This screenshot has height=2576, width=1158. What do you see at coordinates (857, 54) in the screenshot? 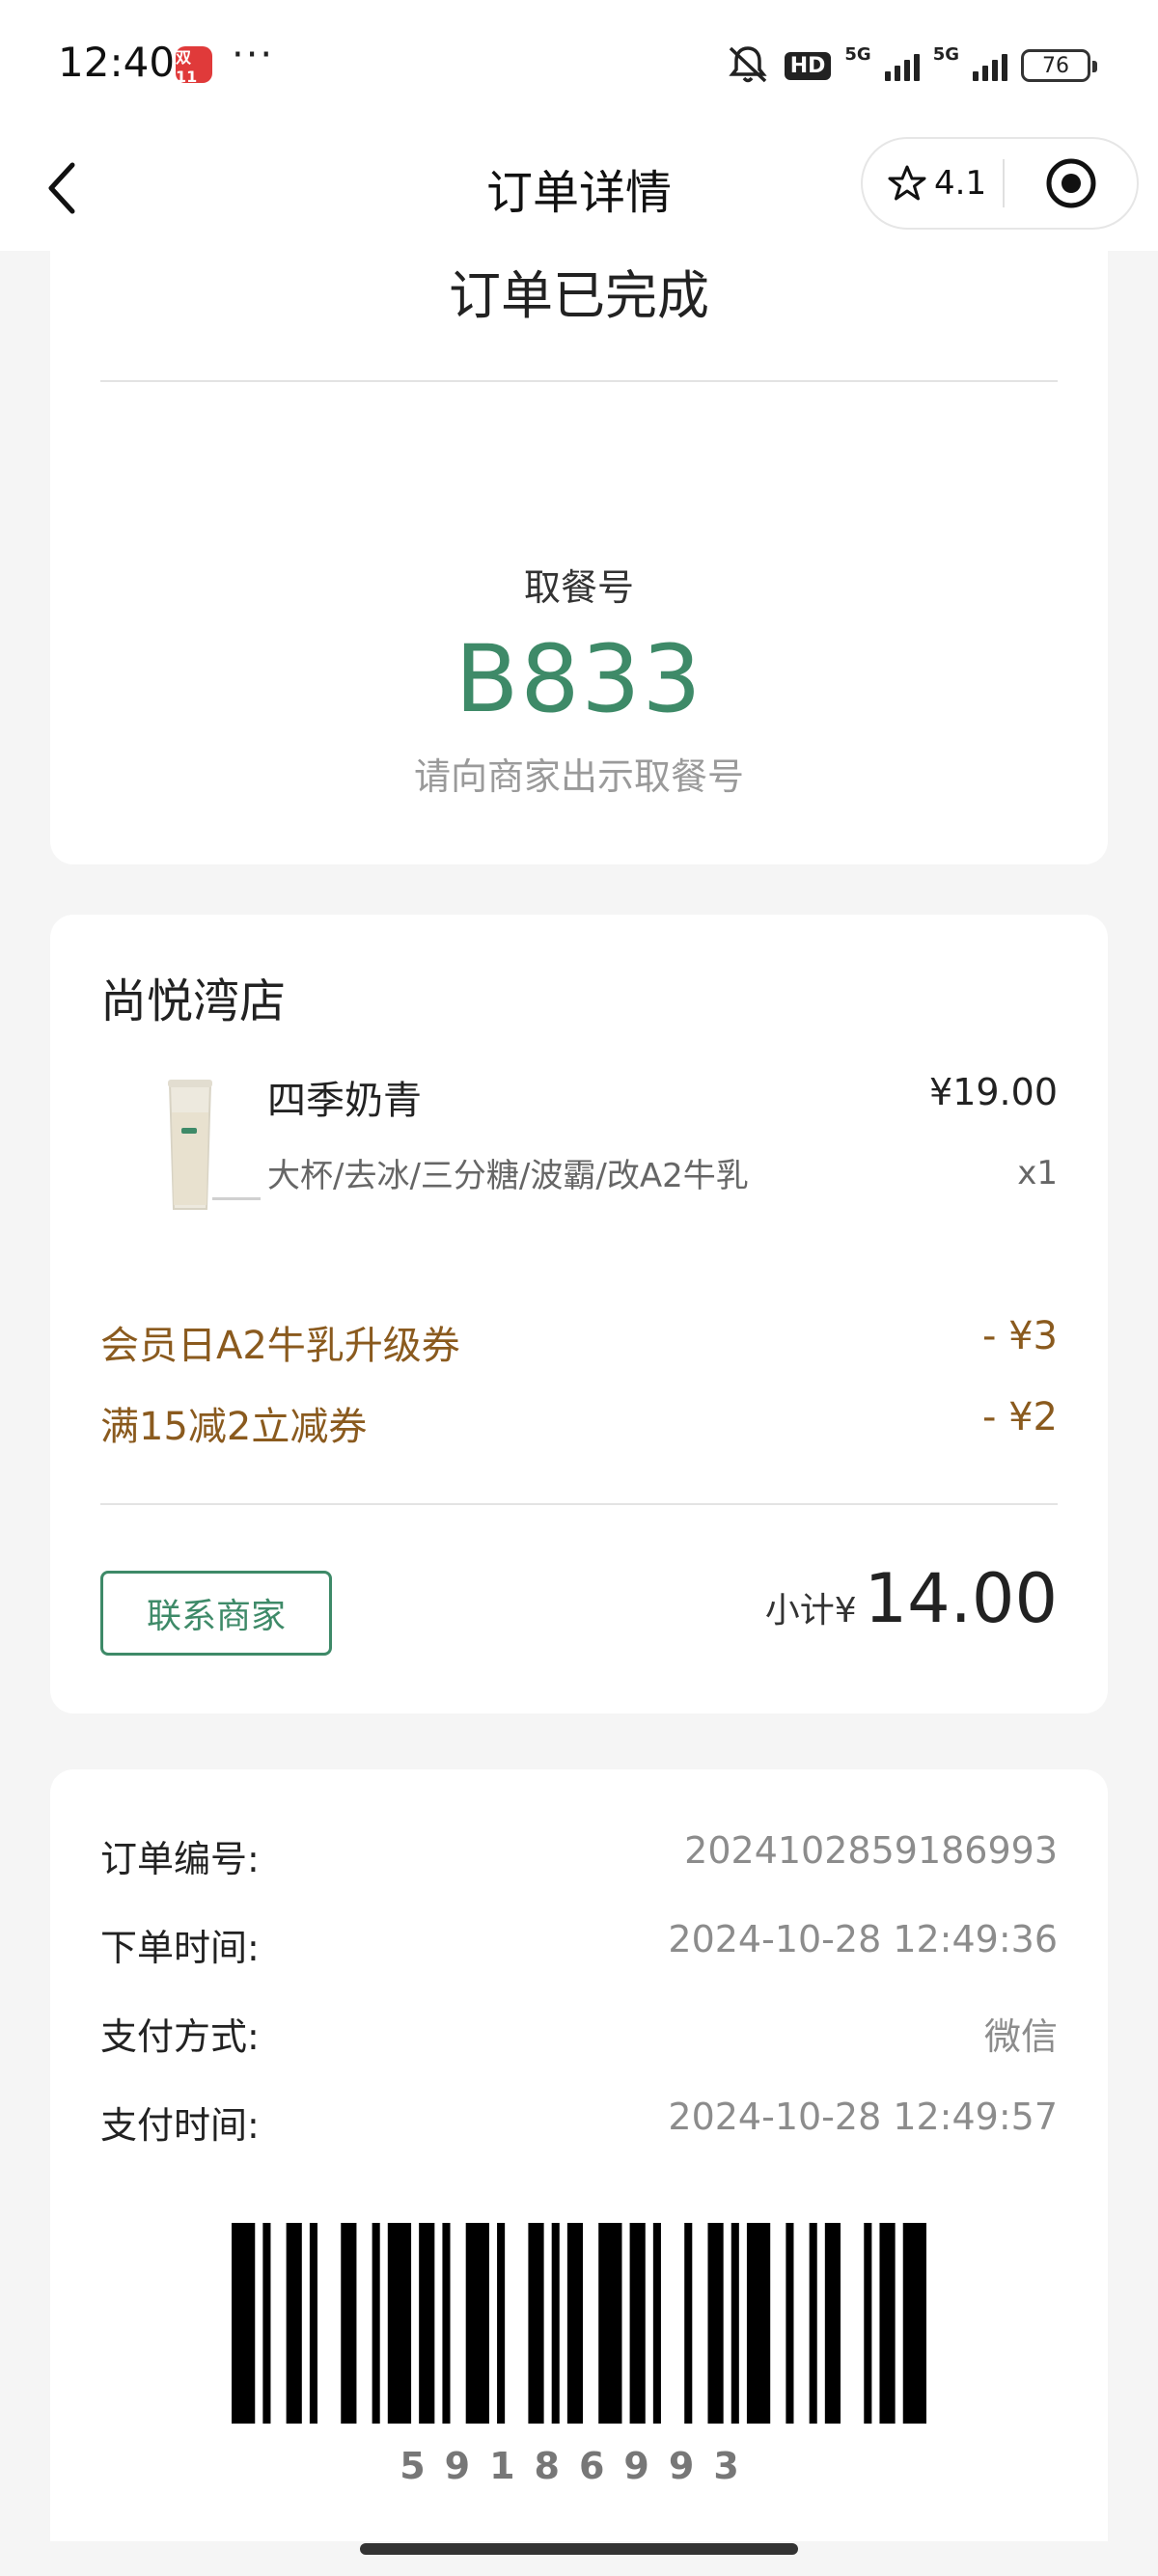
I see `network-5g-label: 5G` at bounding box center [857, 54].